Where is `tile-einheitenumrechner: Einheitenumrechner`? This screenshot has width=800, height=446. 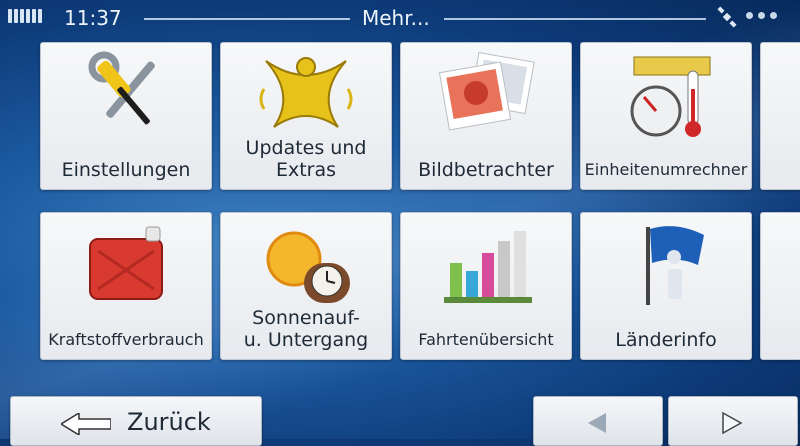
tile-einheitenumrechner: Einheitenumrechner is located at coordinates (666, 116).